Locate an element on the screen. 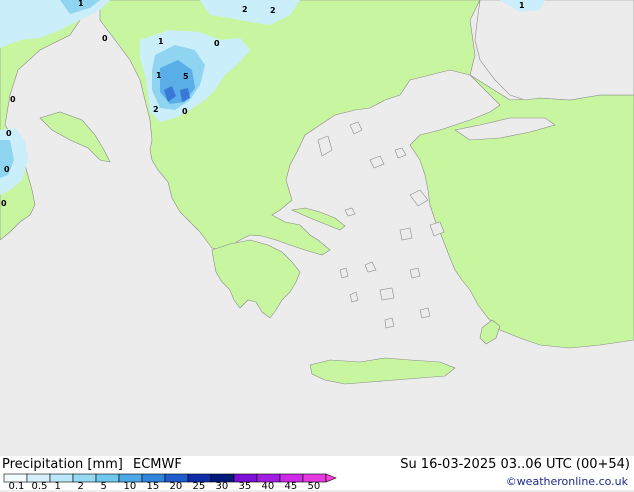 The height and width of the screenshot is (492, 634). scale-tick-label: 10 is located at coordinates (130, 486).